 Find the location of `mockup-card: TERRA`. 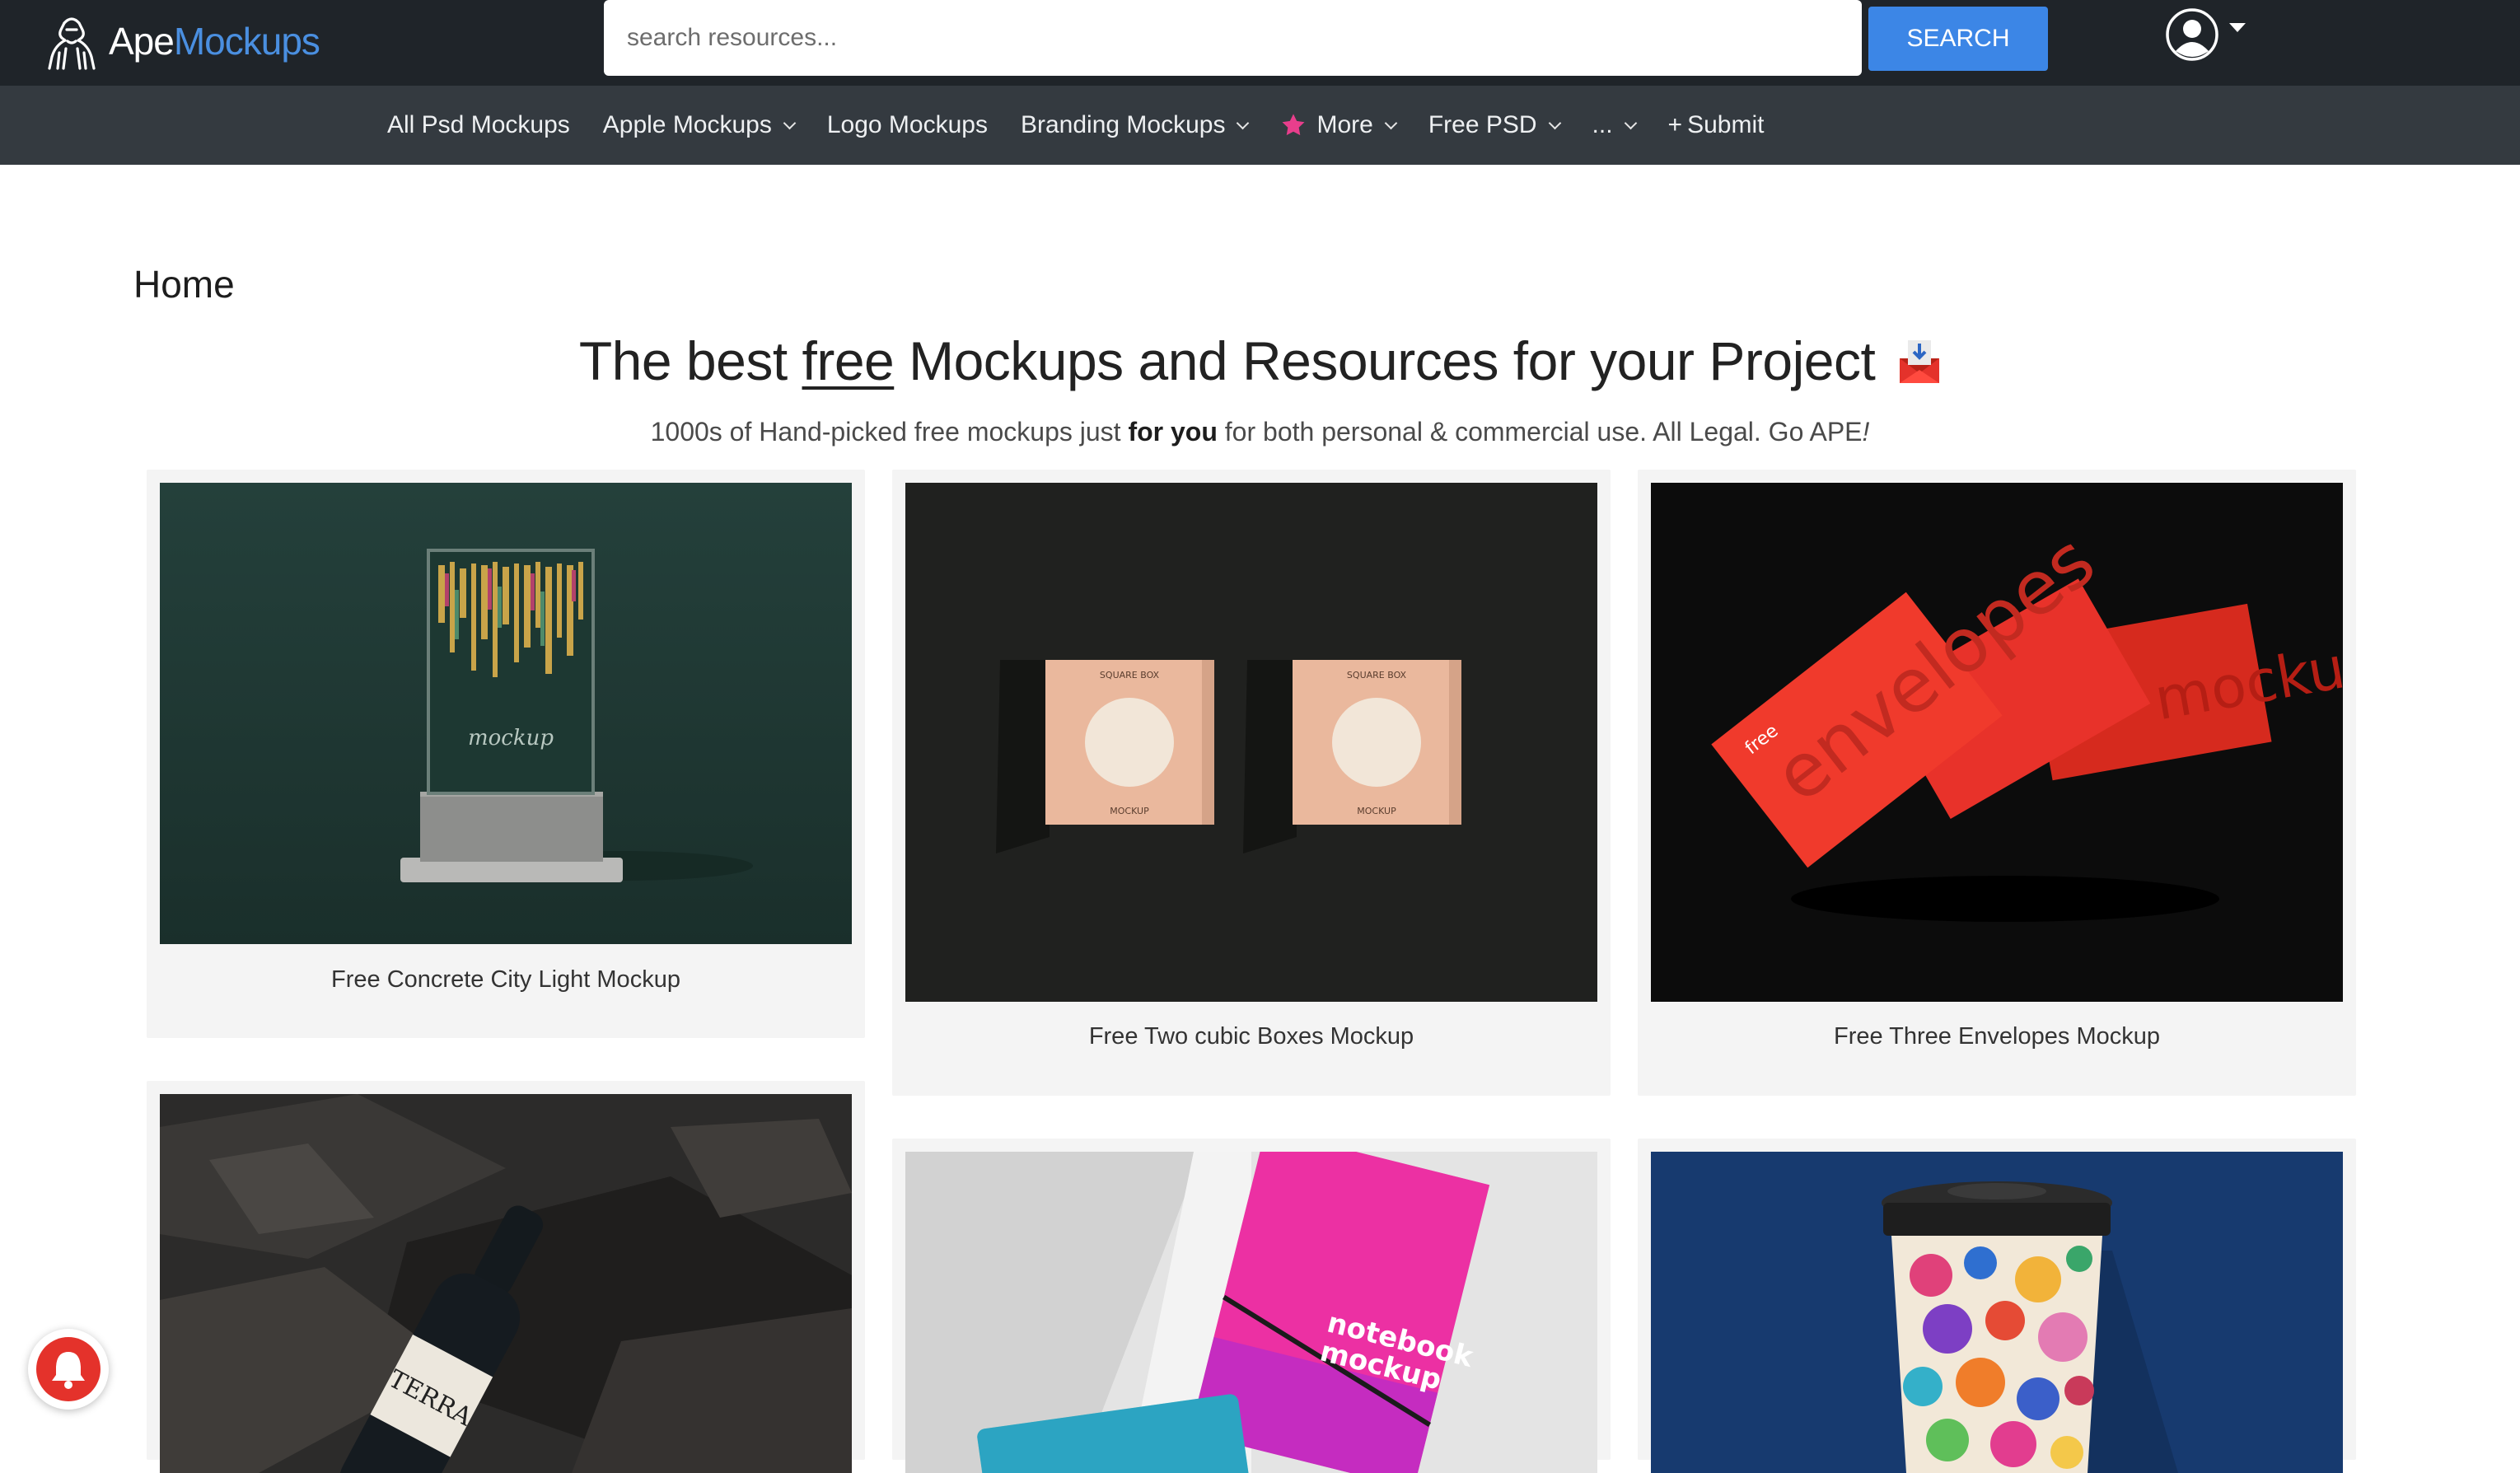

mockup-card: TERRA is located at coordinates (506, 1277).